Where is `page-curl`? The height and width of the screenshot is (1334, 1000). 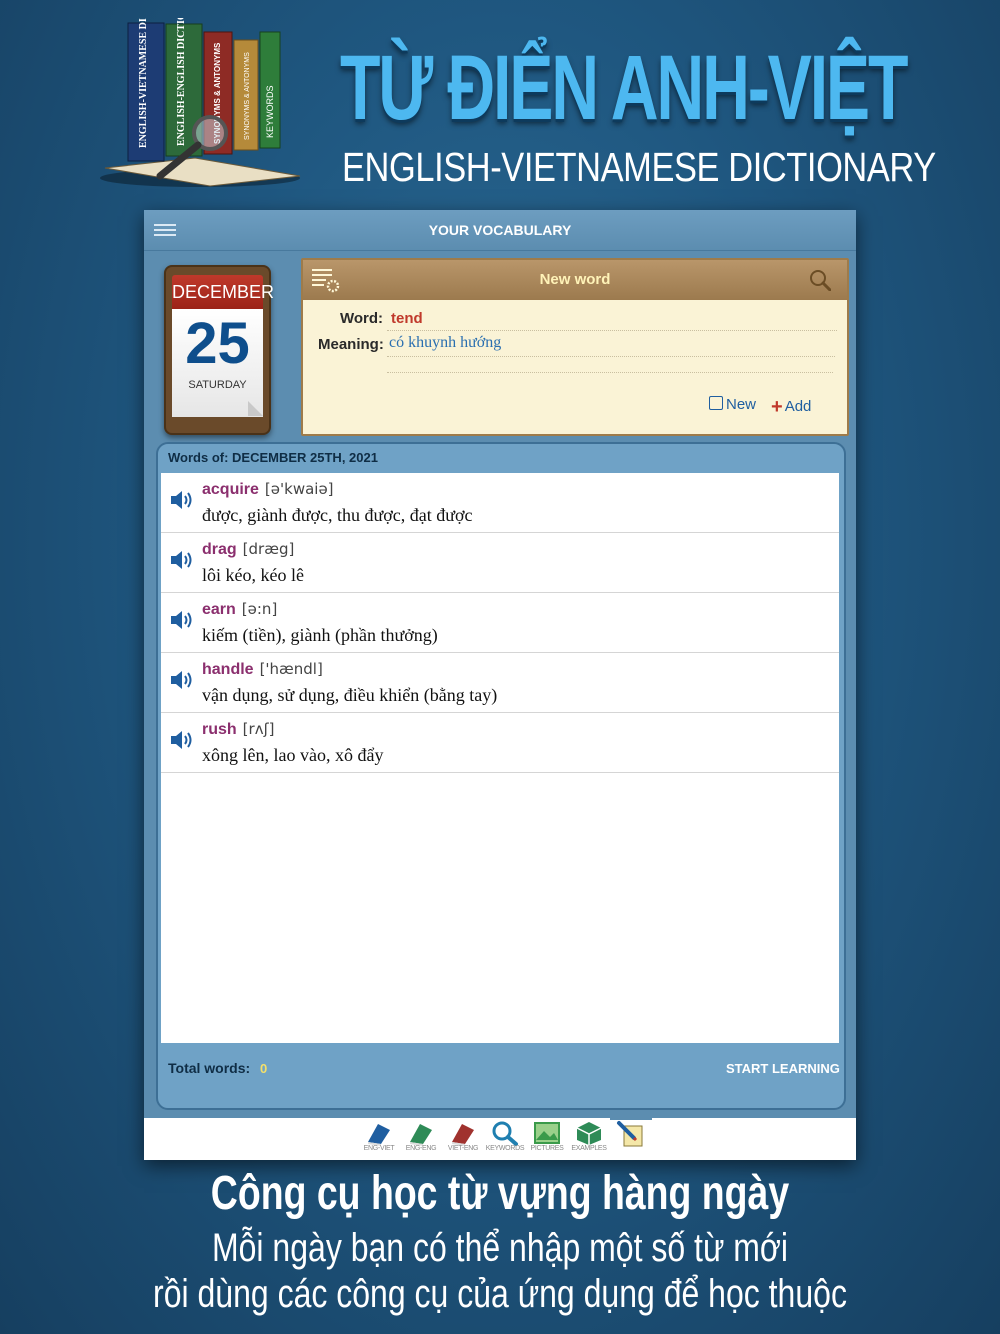
page-curl is located at coordinates (255, 408).